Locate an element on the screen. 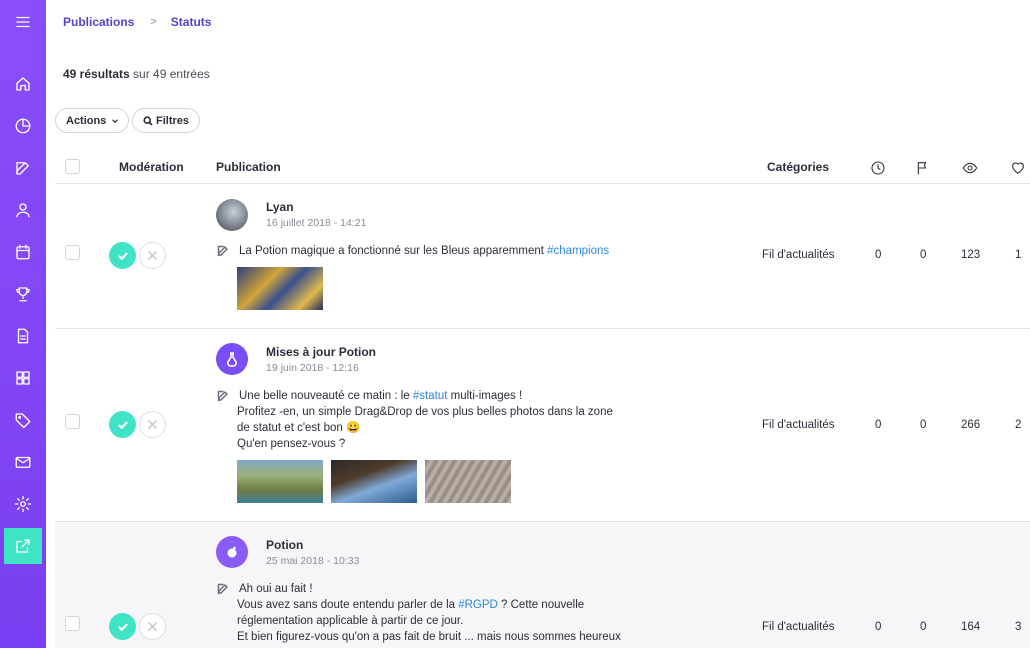  menu-icon is located at coordinates (23, 22).